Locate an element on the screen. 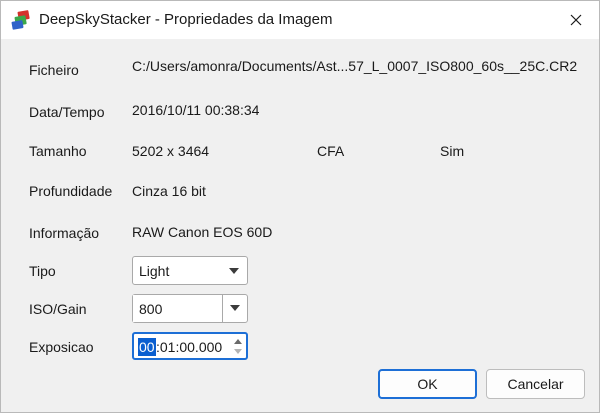  size-label: Tamanho is located at coordinates (58, 151).